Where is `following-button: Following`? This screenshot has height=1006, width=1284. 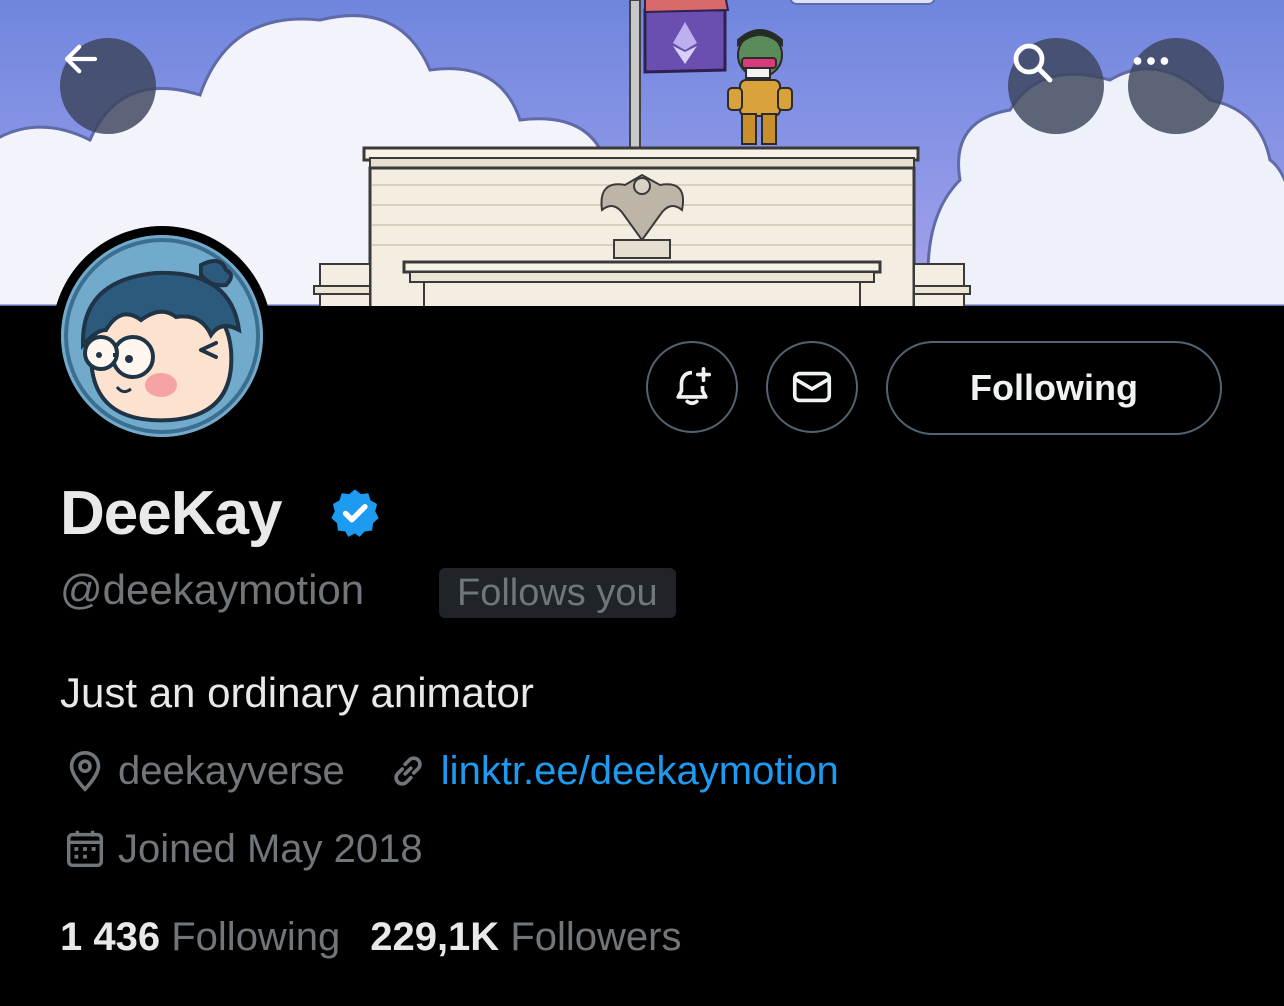 following-button: Following is located at coordinates (1054, 388).